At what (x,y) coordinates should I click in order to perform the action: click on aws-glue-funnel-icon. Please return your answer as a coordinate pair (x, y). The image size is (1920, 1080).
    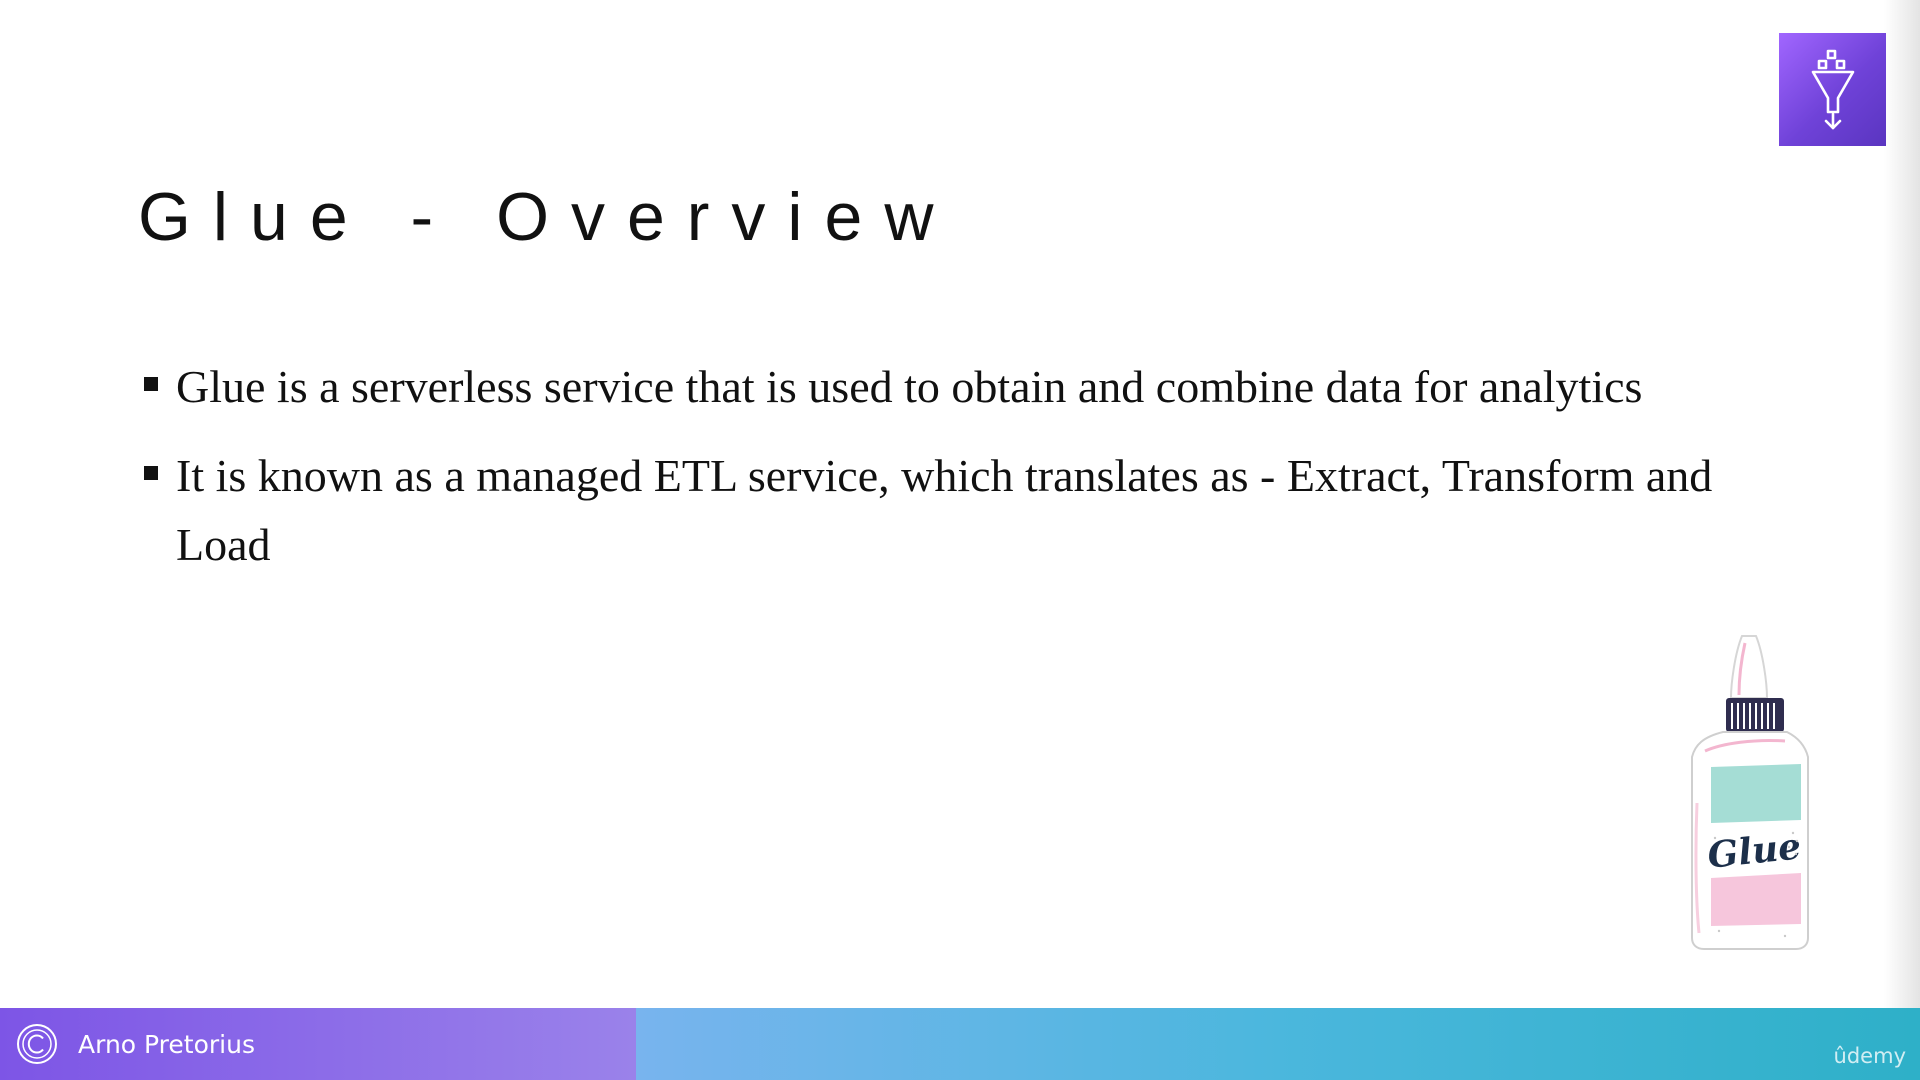
    Looking at the image, I should click on (1832, 89).